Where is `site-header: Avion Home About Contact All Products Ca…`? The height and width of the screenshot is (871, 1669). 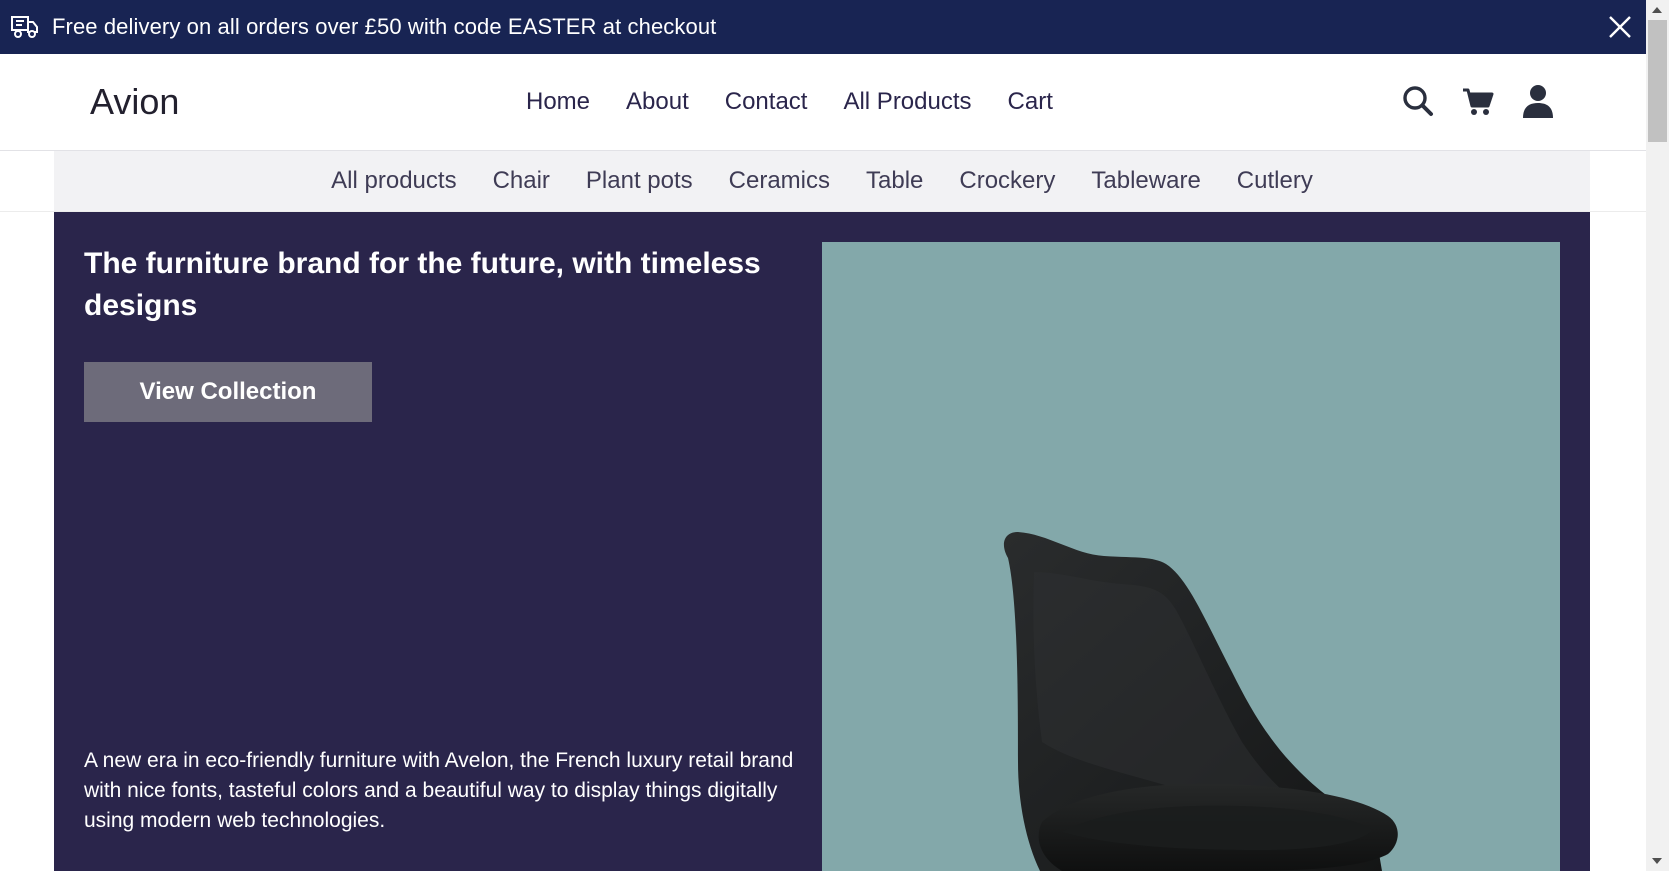 site-header: Avion Home About Contact All Products Ca… is located at coordinates (823, 102).